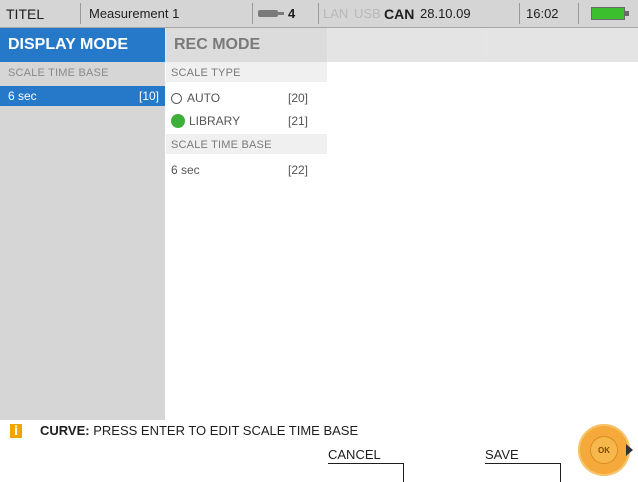  I want to click on option-library: LIBRARY [21], so click(246, 121).